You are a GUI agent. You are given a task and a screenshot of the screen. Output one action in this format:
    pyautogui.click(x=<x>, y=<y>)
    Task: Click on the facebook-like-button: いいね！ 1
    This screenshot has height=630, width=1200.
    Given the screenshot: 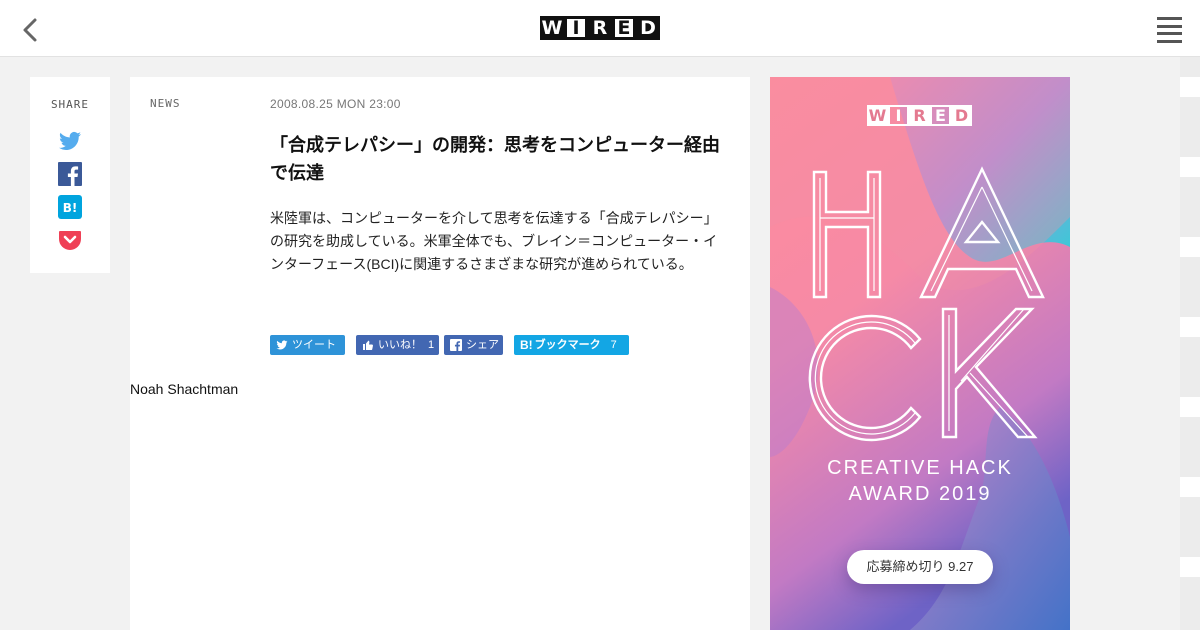 What is the action you would take?
    pyautogui.click(x=397, y=345)
    